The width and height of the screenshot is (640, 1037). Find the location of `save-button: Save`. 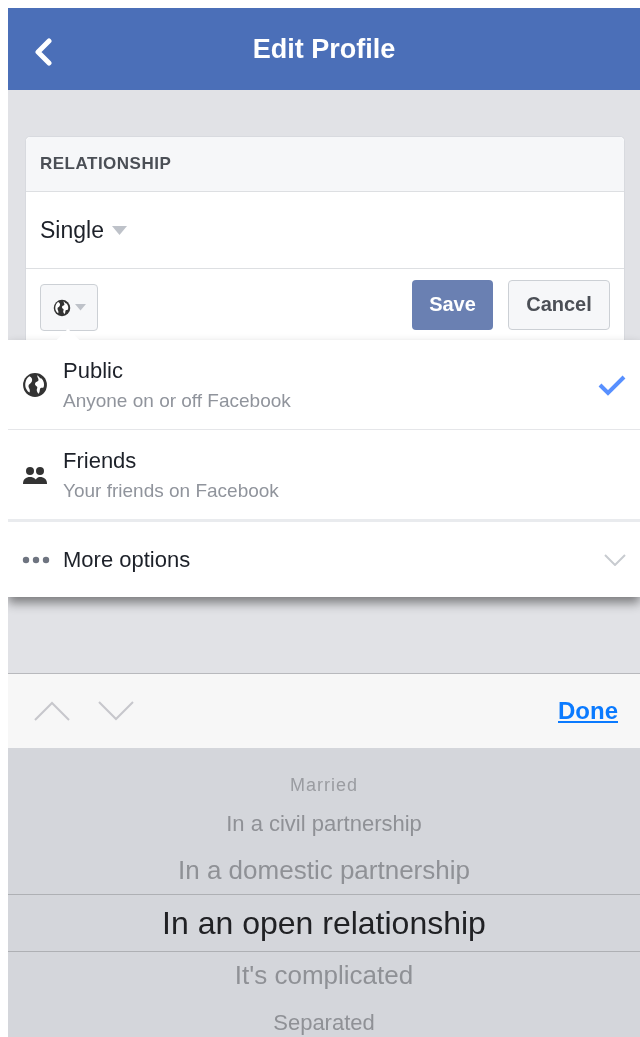

save-button: Save is located at coordinates (452, 304).